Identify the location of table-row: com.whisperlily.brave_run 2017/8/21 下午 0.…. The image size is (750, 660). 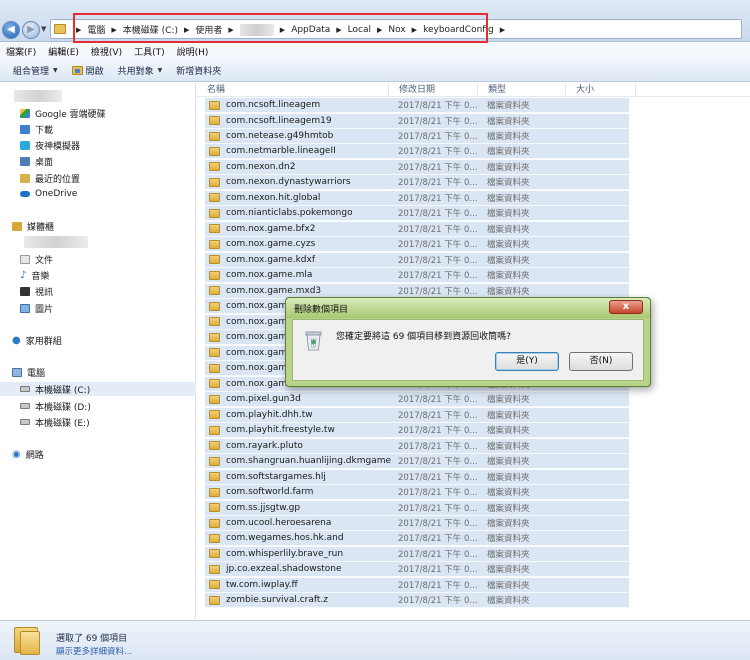
(417, 554).